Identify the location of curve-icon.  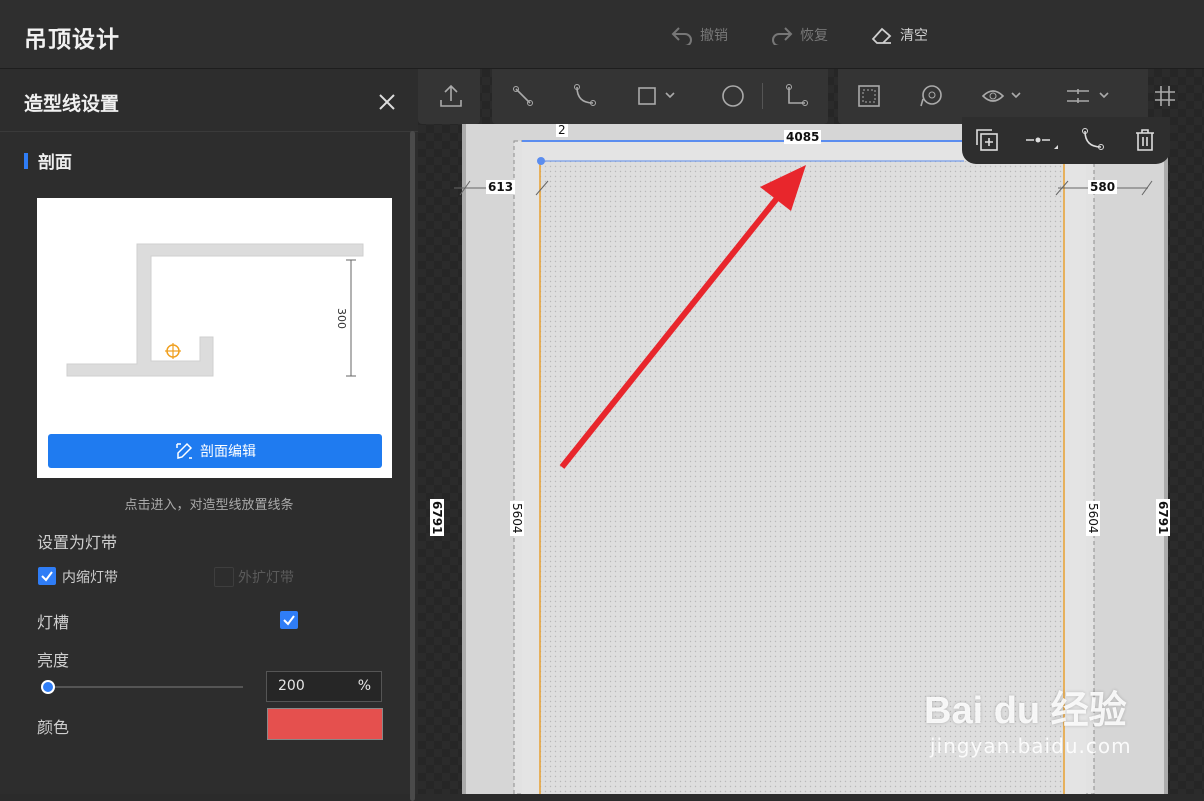
(1093, 139).